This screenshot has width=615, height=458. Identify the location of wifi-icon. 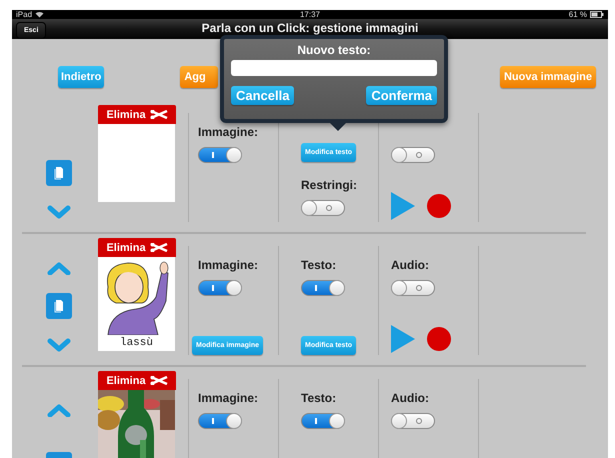
(39, 14).